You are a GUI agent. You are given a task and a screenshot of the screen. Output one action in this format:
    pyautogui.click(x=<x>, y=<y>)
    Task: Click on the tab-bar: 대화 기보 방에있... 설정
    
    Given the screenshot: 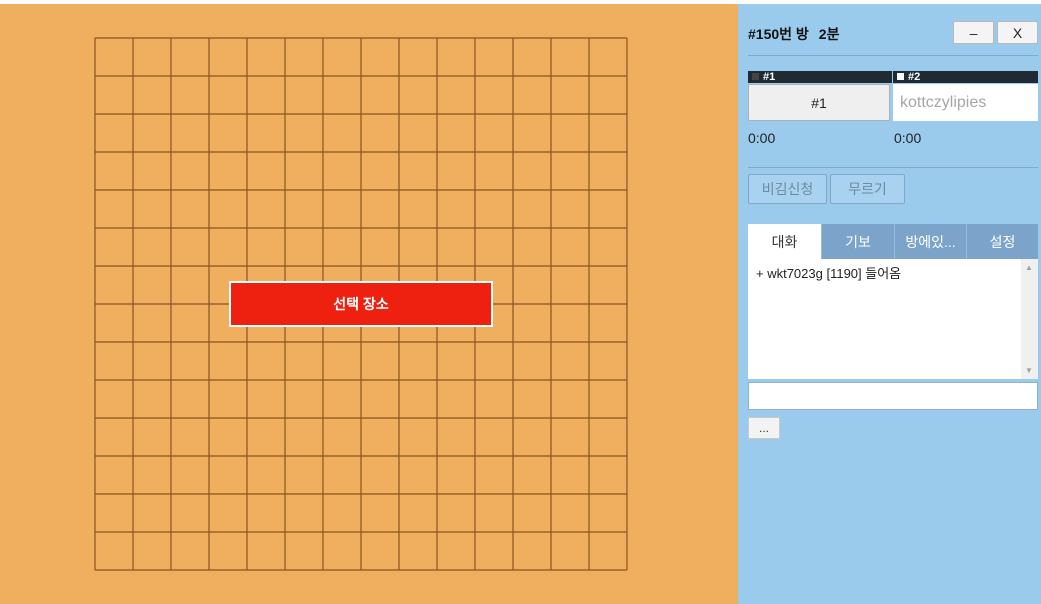 What is the action you would take?
    pyautogui.click(x=893, y=241)
    